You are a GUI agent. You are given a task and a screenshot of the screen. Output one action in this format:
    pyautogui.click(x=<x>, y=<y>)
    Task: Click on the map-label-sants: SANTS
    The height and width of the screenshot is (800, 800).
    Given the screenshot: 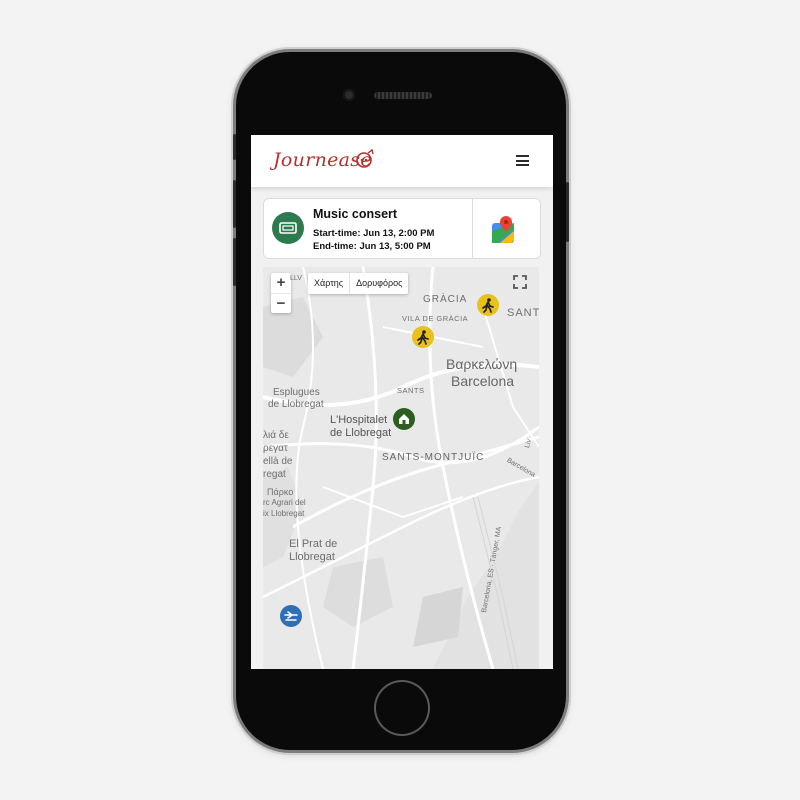 What is the action you would take?
    pyautogui.click(x=411, y=390)
    